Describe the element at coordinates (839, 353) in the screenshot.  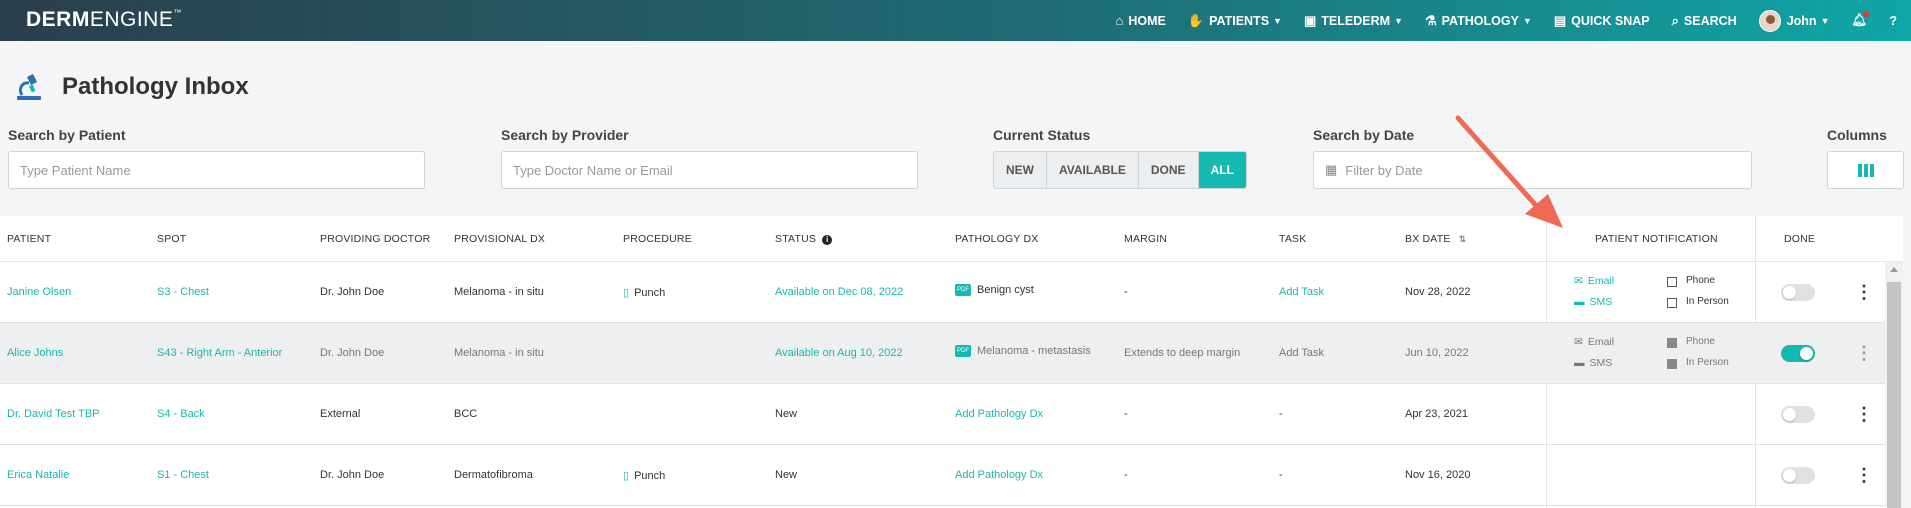
I see `status-link: Available on Aug 10, 2022` at that location.